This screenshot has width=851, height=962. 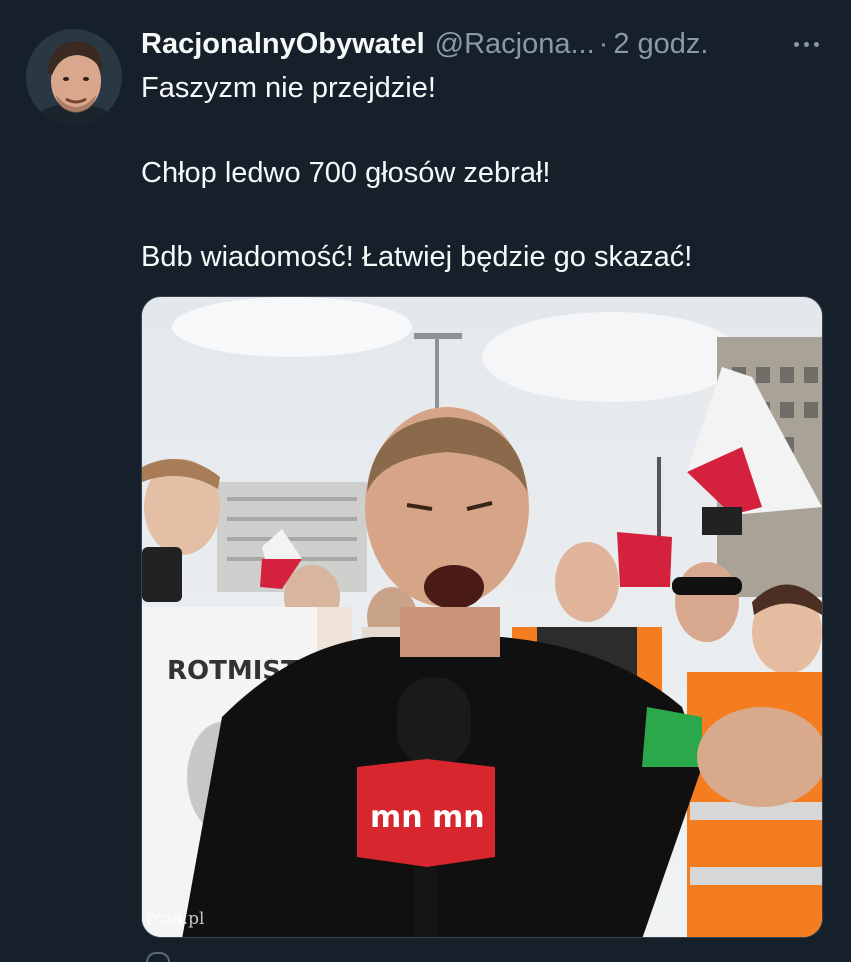 What do you see at coordinates (806, 44) in the screenshot?
I see `more-horizontal-icon` at bounding box center [806, 44].